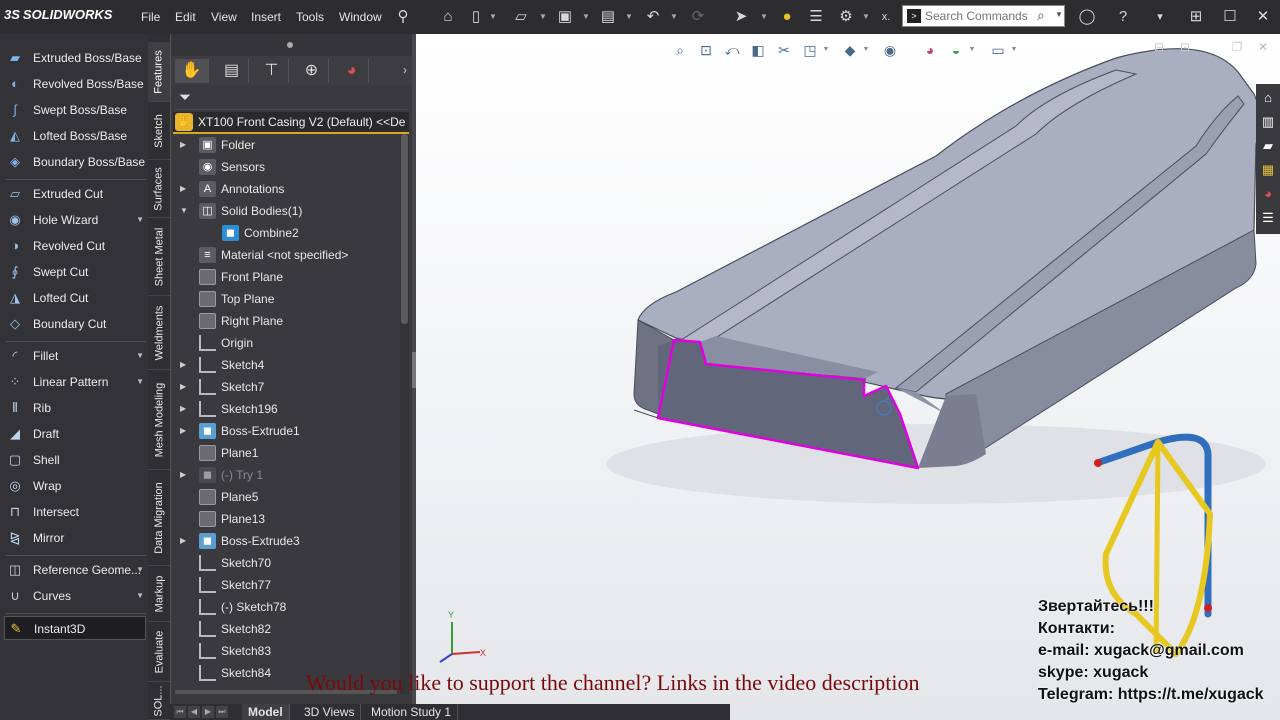 The width and height of the screenshot is (1280, 720). I want to click on tree-node-material: ≡ Material <not specified>, so click(285, 255).